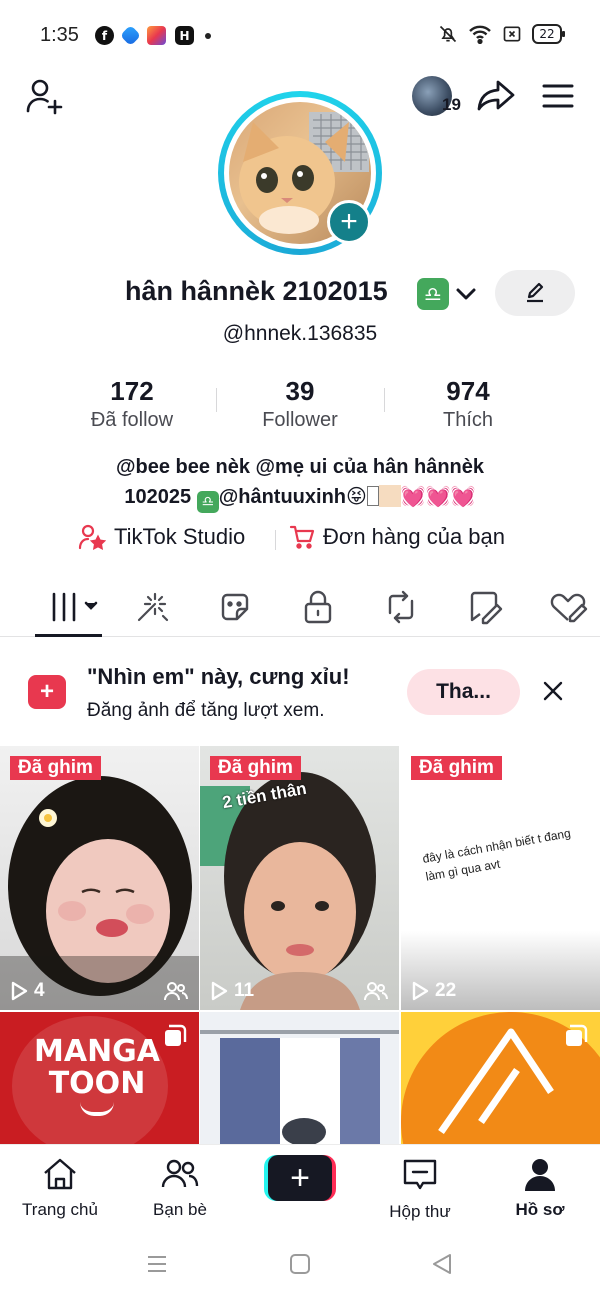 This screenshot has width=600, height=1300. Describe the element at coordinates (300, 333) in the screenshot. I see `username: @hnnek.136835` at that location.